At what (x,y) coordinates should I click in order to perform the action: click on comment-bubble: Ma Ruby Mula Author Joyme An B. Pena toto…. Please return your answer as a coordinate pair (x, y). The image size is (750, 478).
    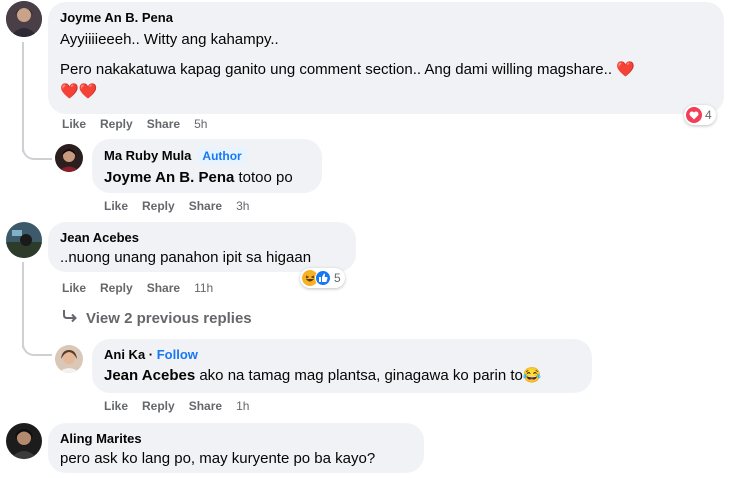
    Looking at the image, I should click on (207, 166).